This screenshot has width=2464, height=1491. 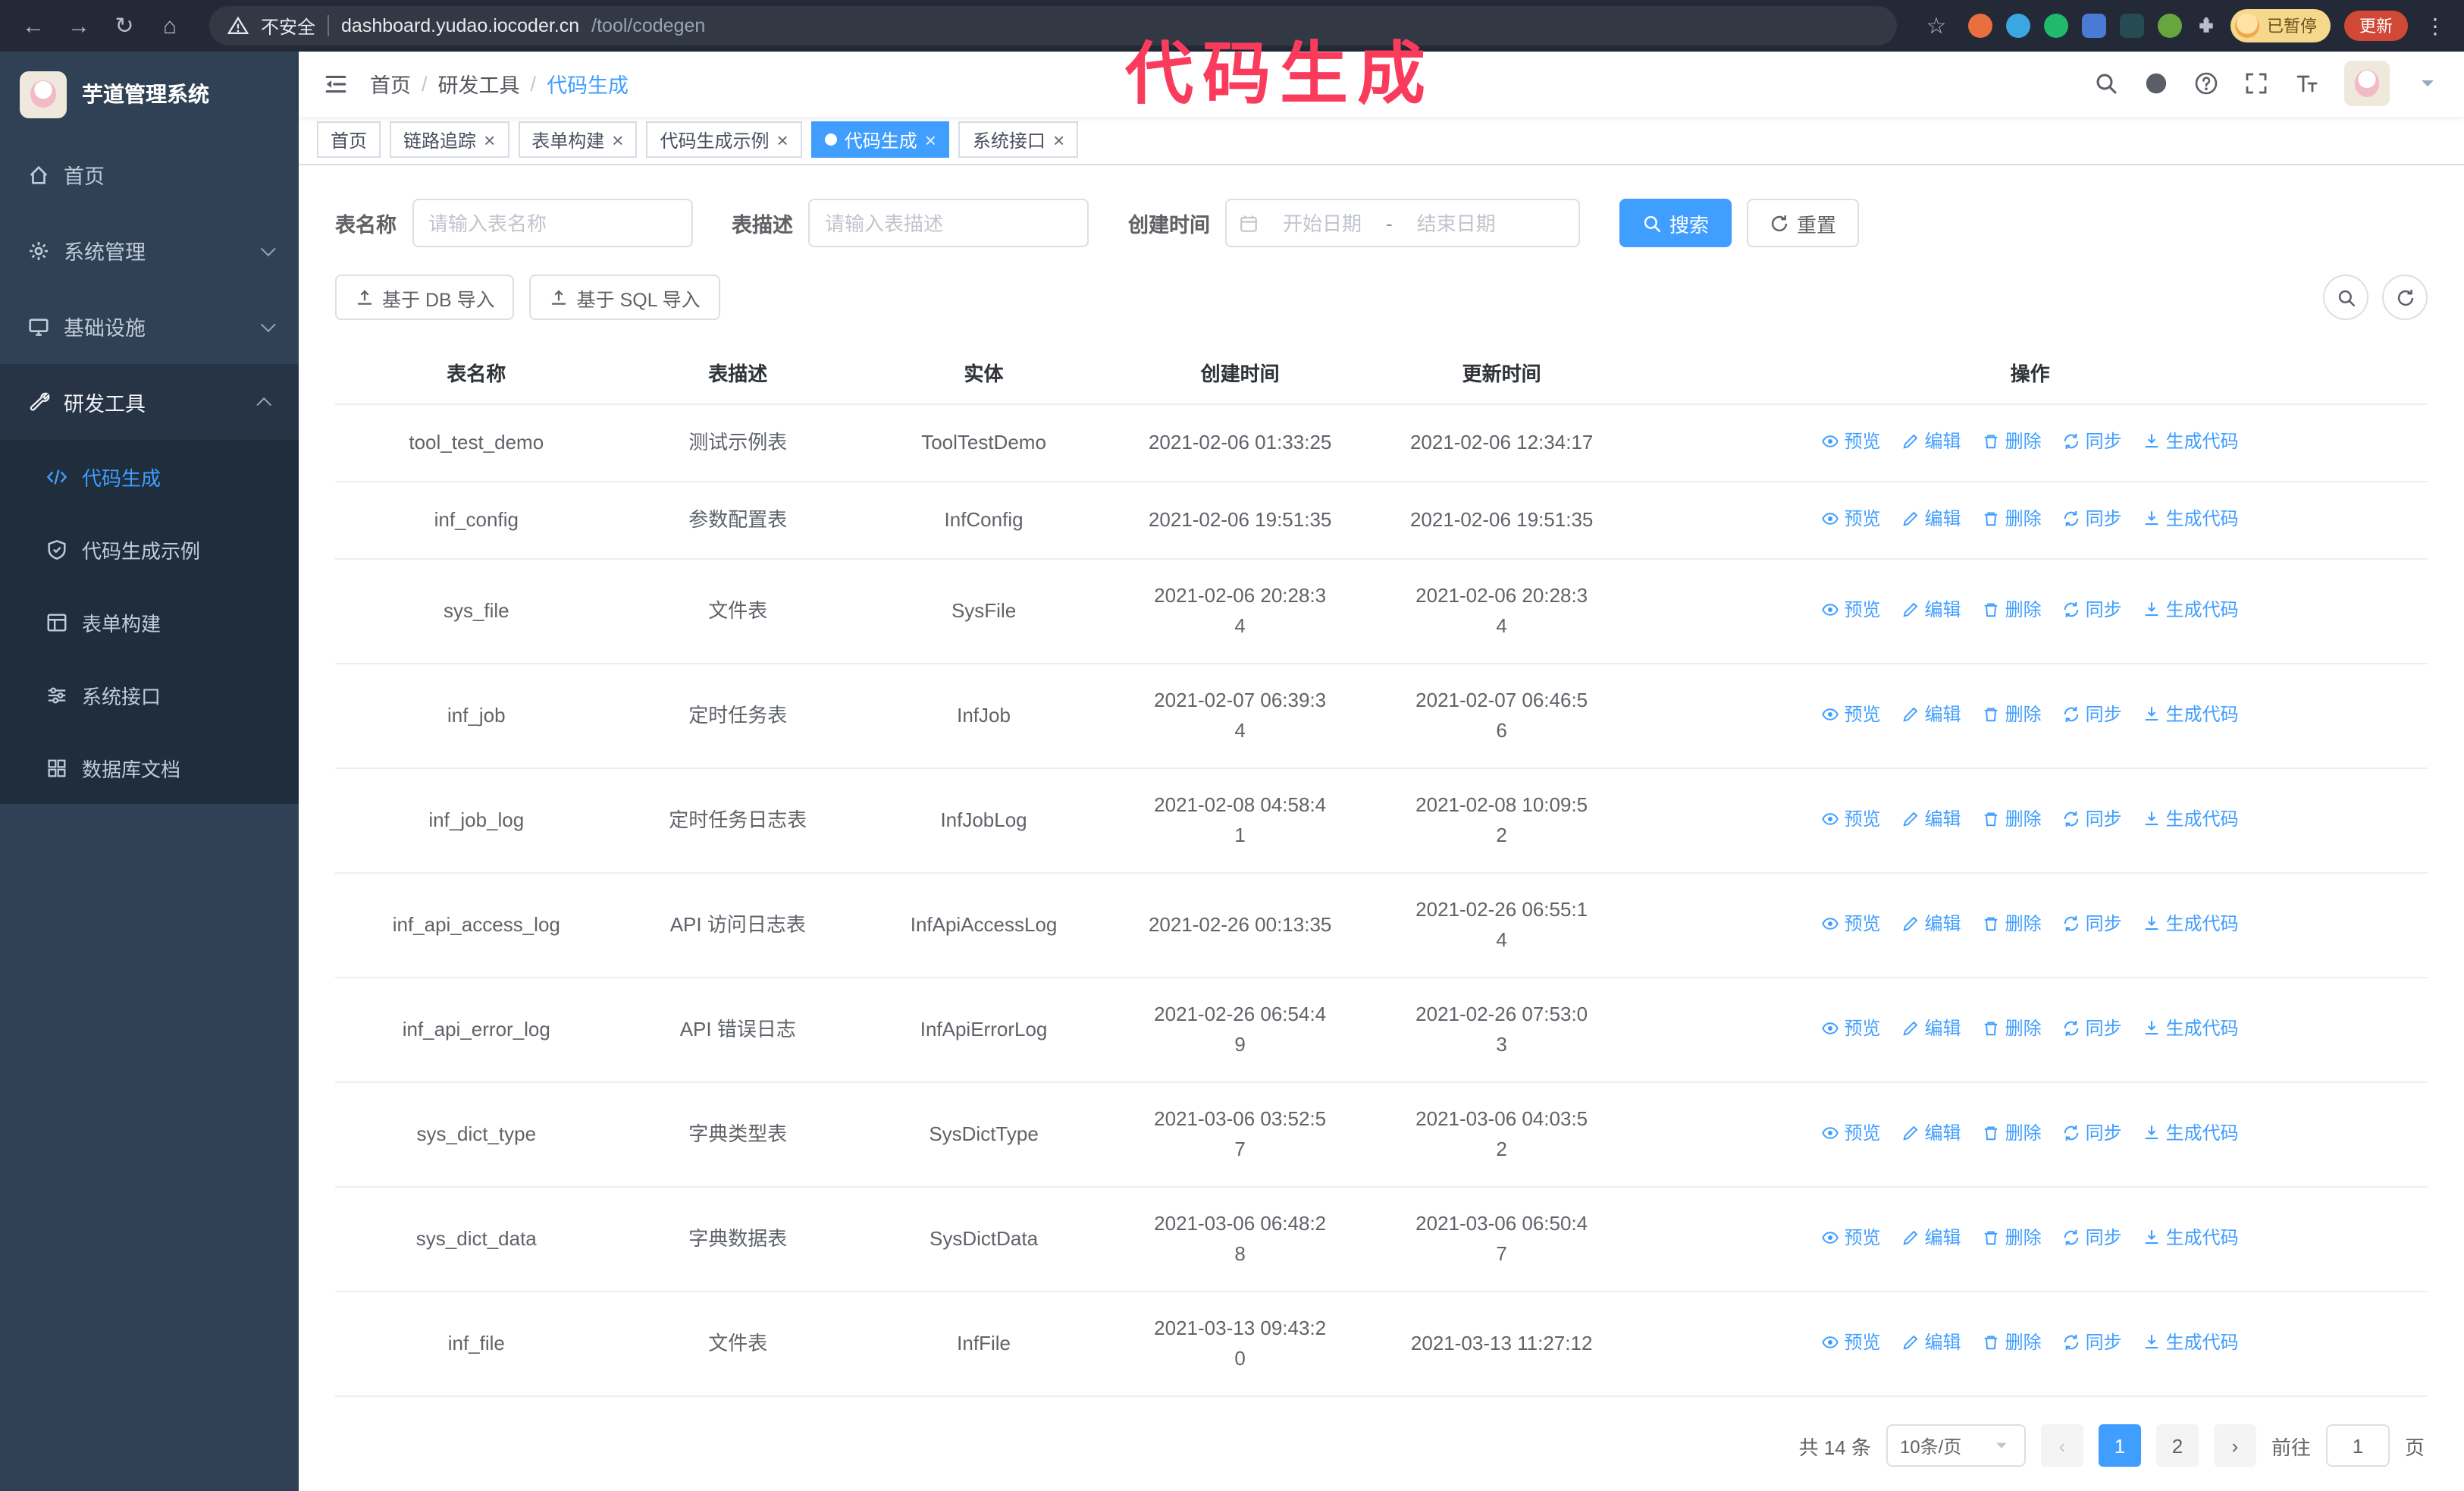 I want to click on breadcrumb-item-dev-tools: 研发工具, so click(x=479, y=84).